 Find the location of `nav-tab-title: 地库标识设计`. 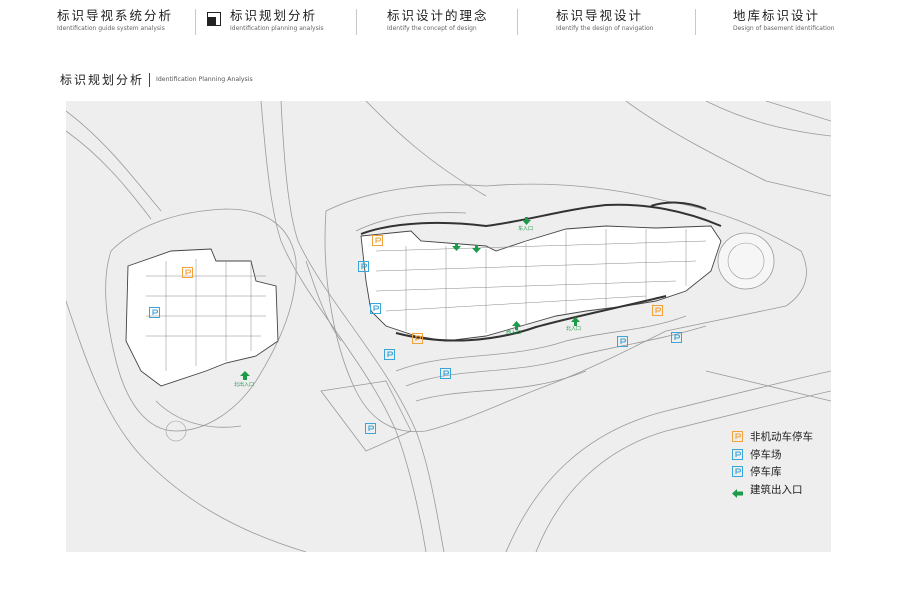

nav-tab-title: 地库标识设计 is located at coordinates (777, 15).